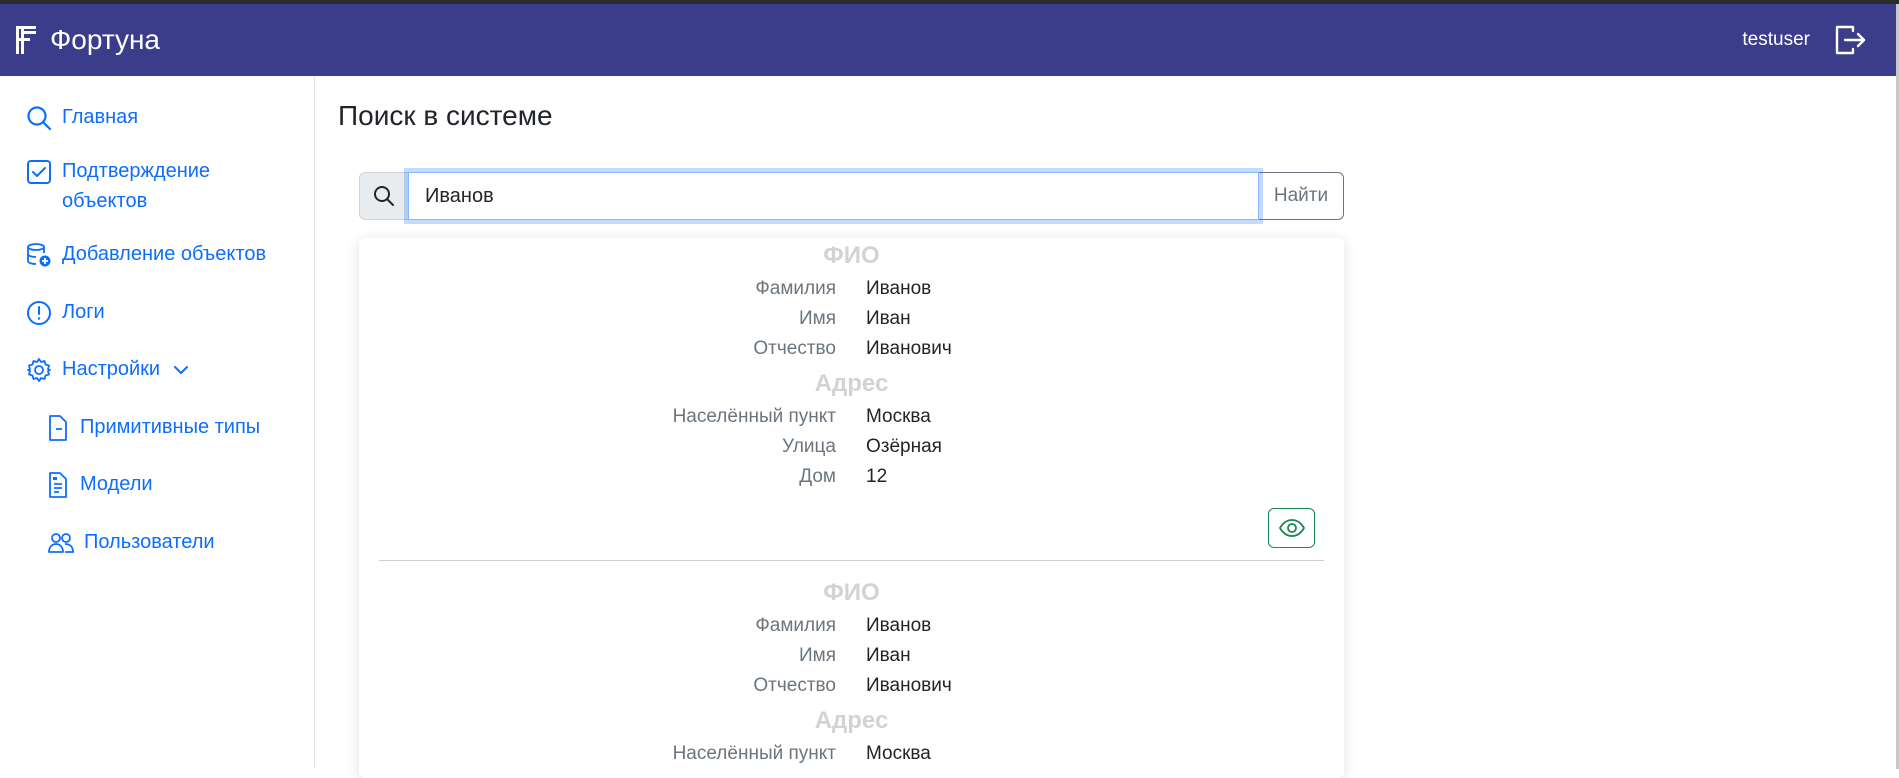 The height and width of the screenshot is (778, 1899). I want to click on sidebar-item-settings: Настройки, so click(113, 369).